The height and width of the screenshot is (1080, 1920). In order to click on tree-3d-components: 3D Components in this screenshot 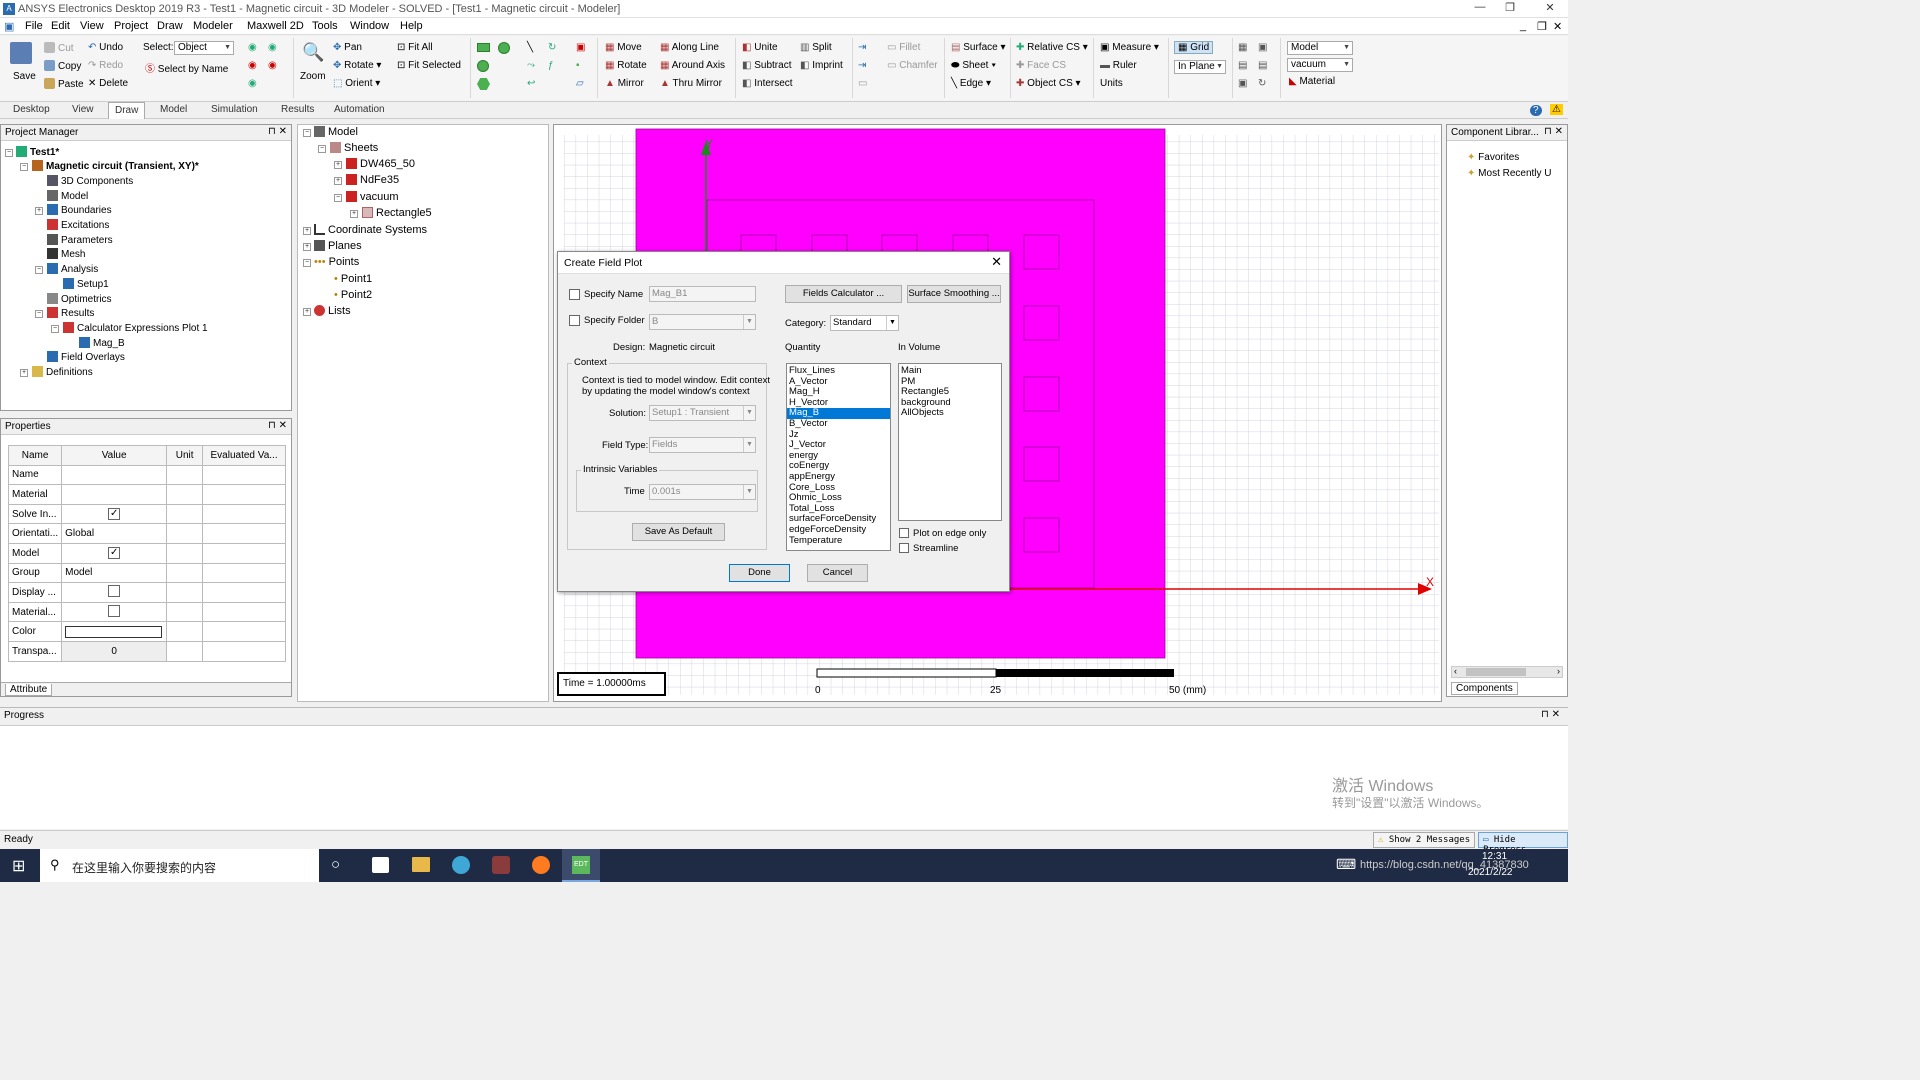, I will do `click(90, 181)`.